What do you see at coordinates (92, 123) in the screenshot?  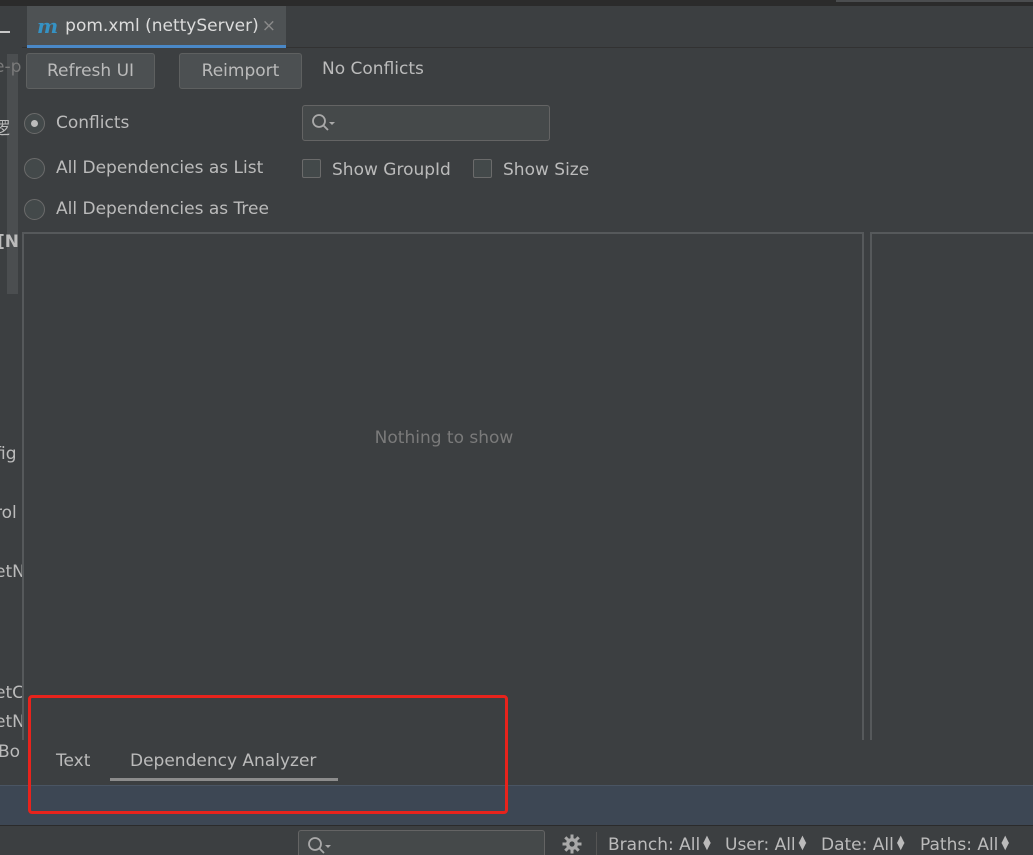 I see `conflicts-radio-label: Conflicts` at bounding box center [92, 123].